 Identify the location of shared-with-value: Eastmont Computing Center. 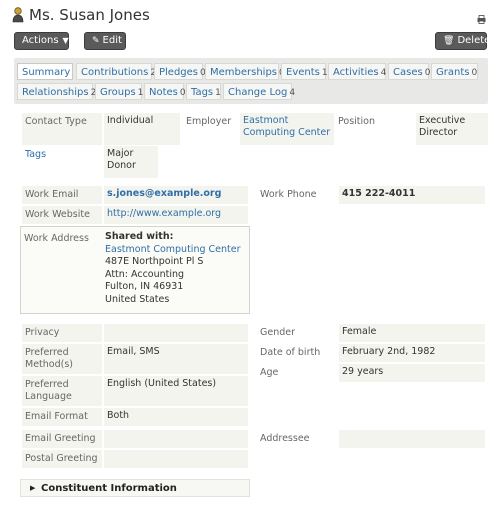
(173, 250).